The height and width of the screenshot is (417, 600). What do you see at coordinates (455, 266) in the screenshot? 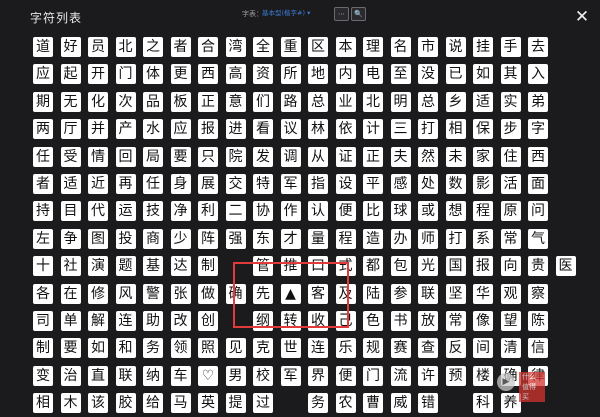
I see `char-cell: 国` at bounding box center [455, 266].